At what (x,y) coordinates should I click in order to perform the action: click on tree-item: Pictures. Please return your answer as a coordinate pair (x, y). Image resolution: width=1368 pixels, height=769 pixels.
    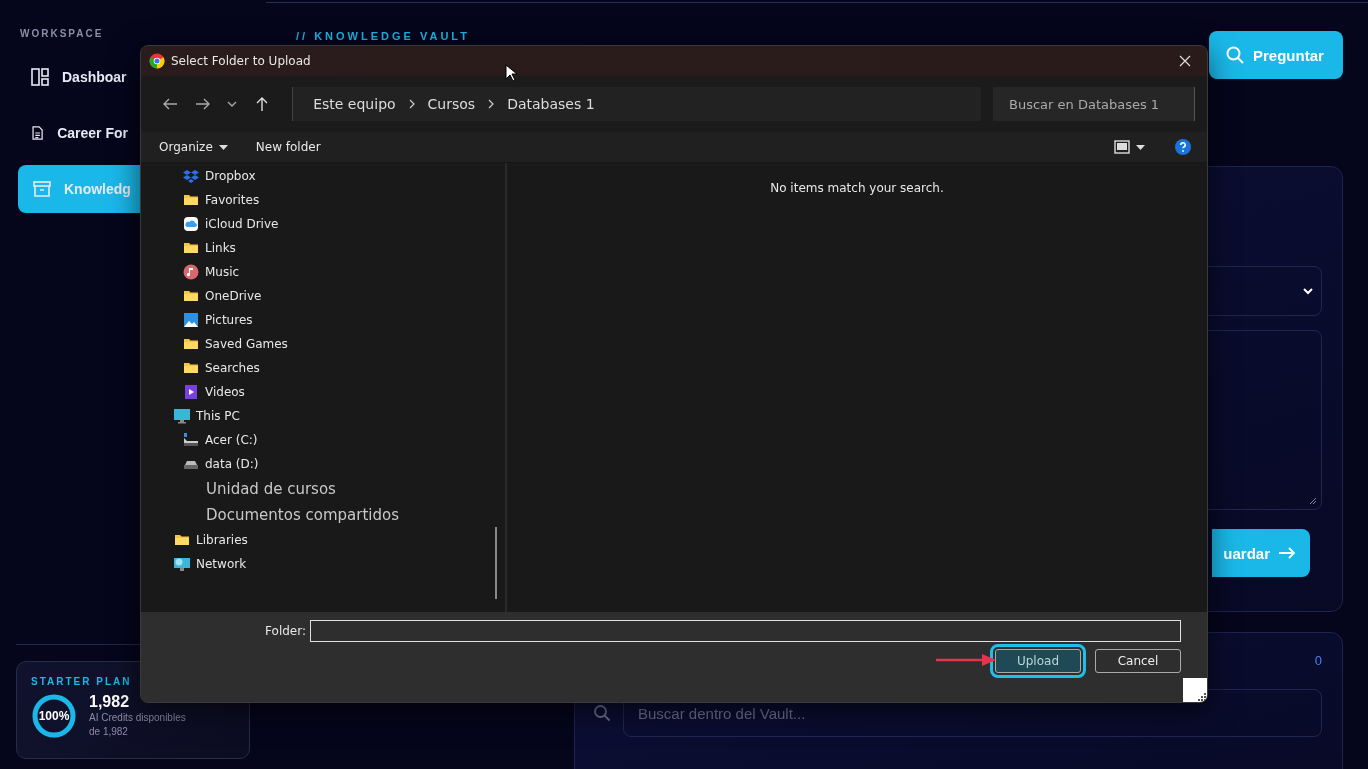
    Looking at the image, I should click on (323, 320).